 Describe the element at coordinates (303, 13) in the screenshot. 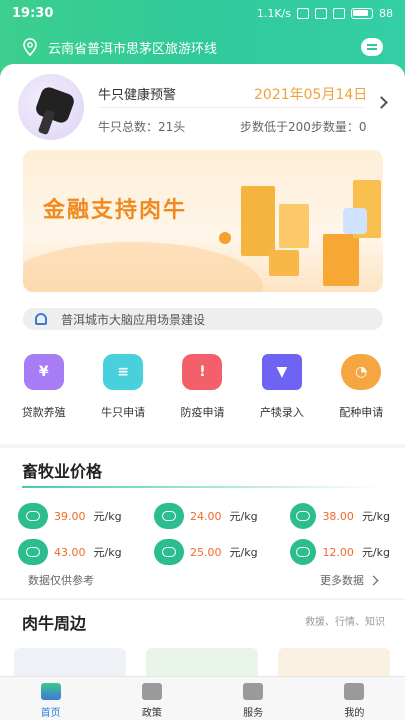

I see `bluetooth-icon` at that location.